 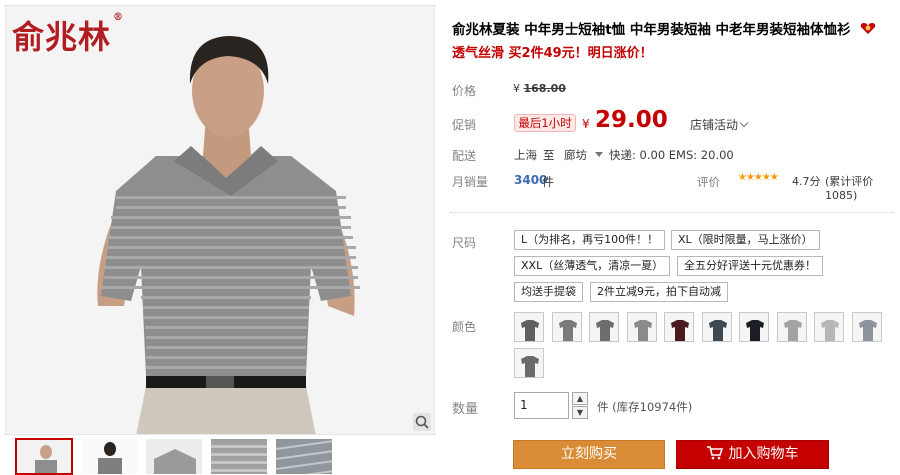 I want to click on monthly-sales-label: 月销量, so click(x=470, y=182).